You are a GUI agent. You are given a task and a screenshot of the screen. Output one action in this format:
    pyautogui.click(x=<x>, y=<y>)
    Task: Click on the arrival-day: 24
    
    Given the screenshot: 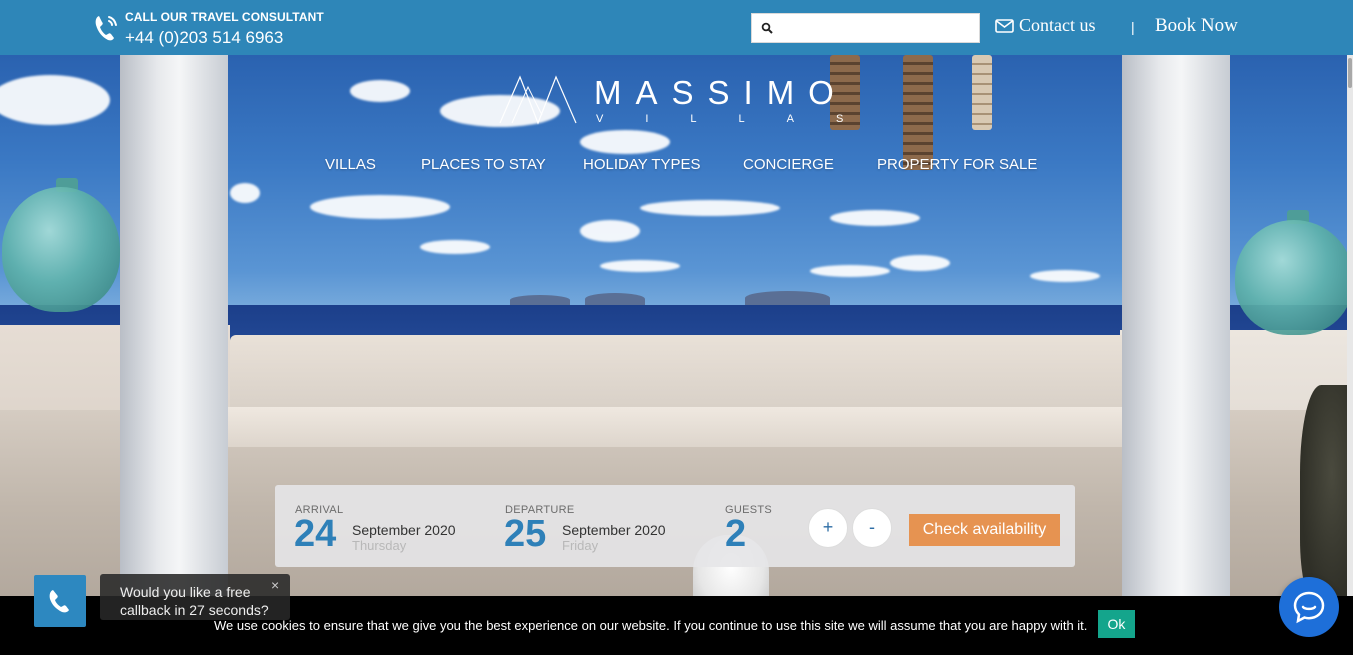 What is the action you would take?
    pyautogui.click(x=315, y=534)
    